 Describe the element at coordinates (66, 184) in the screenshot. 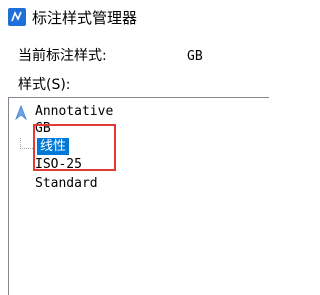

I see `tree-item-standard: Standard` at that location.